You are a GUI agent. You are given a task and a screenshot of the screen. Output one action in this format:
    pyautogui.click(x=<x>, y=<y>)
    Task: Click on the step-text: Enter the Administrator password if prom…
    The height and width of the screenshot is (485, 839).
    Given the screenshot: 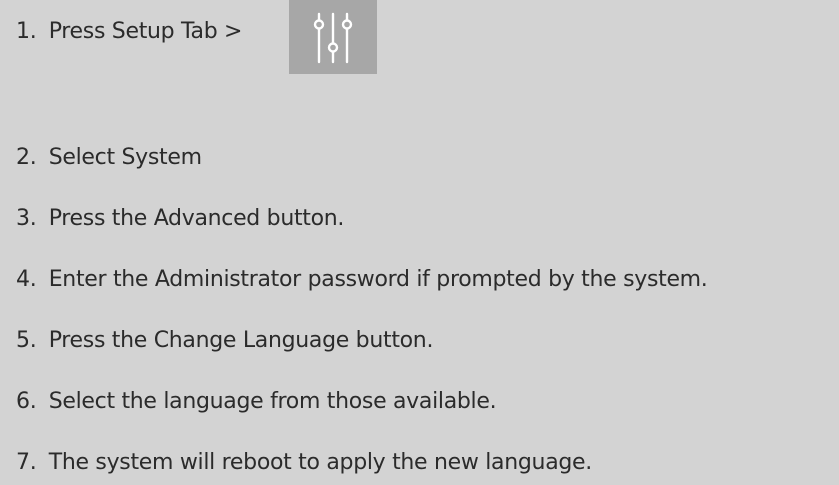 What is the action you would take?
    pyautogui.click(x=378, y=279)
    